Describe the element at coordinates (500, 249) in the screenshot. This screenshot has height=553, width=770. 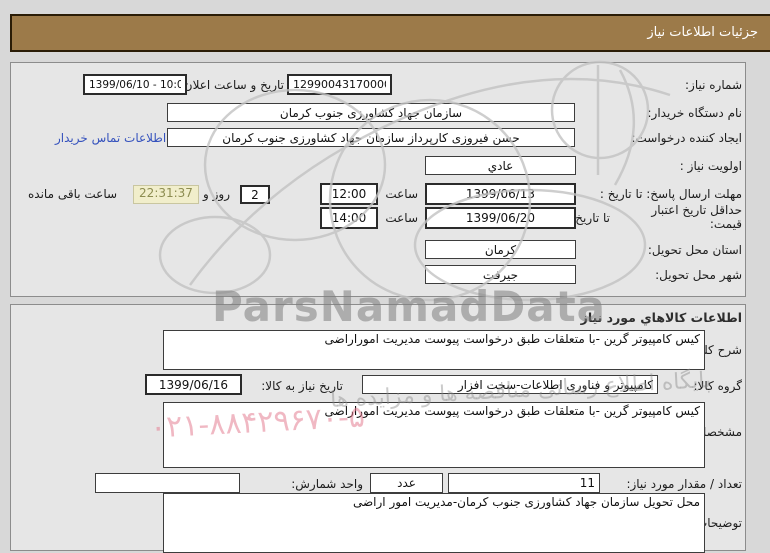
I see `province-input` at that location.